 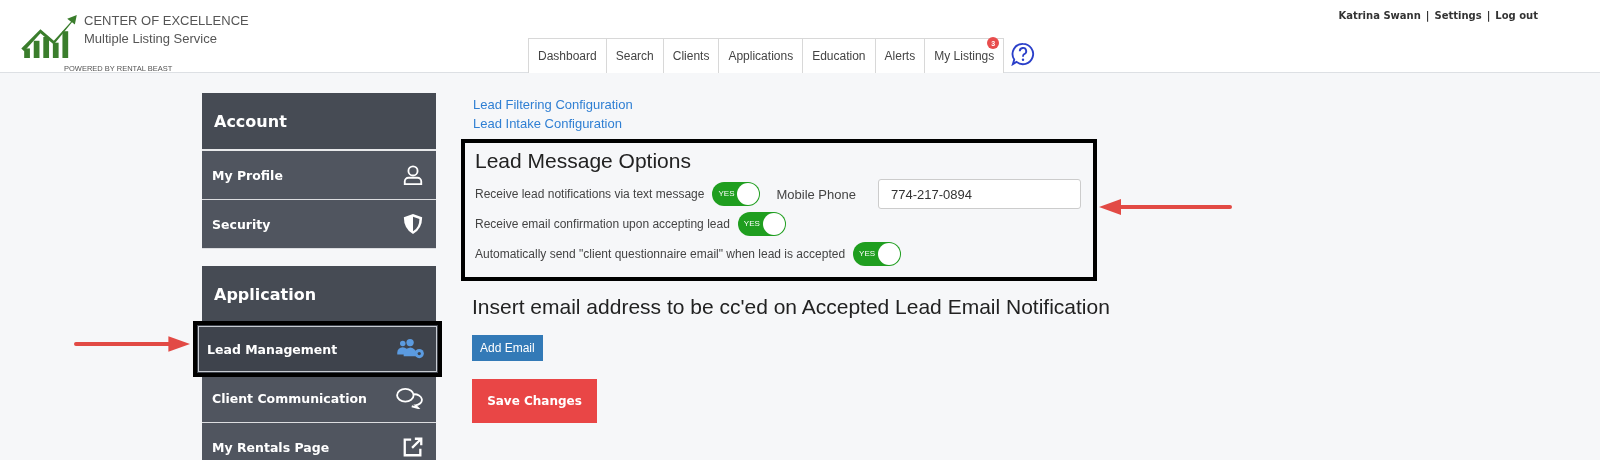 I want to click on option-label: Receive email confirmation upon accepting lead, so click(x=602, y=224).